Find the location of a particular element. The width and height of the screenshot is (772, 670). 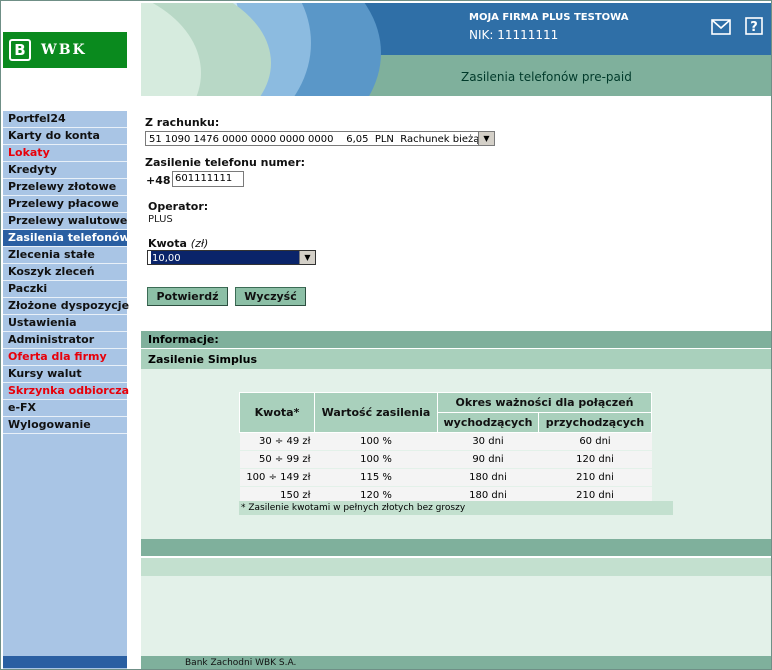

confirm-button: Potwierdź is located at coordinates (187, 296).